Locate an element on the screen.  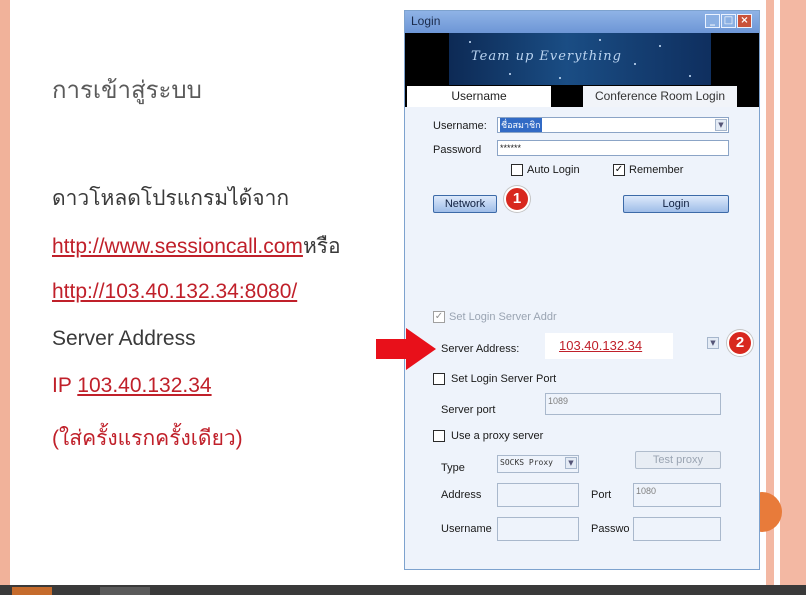
use-proxy-checkbox is located at coordinates (439, 436).